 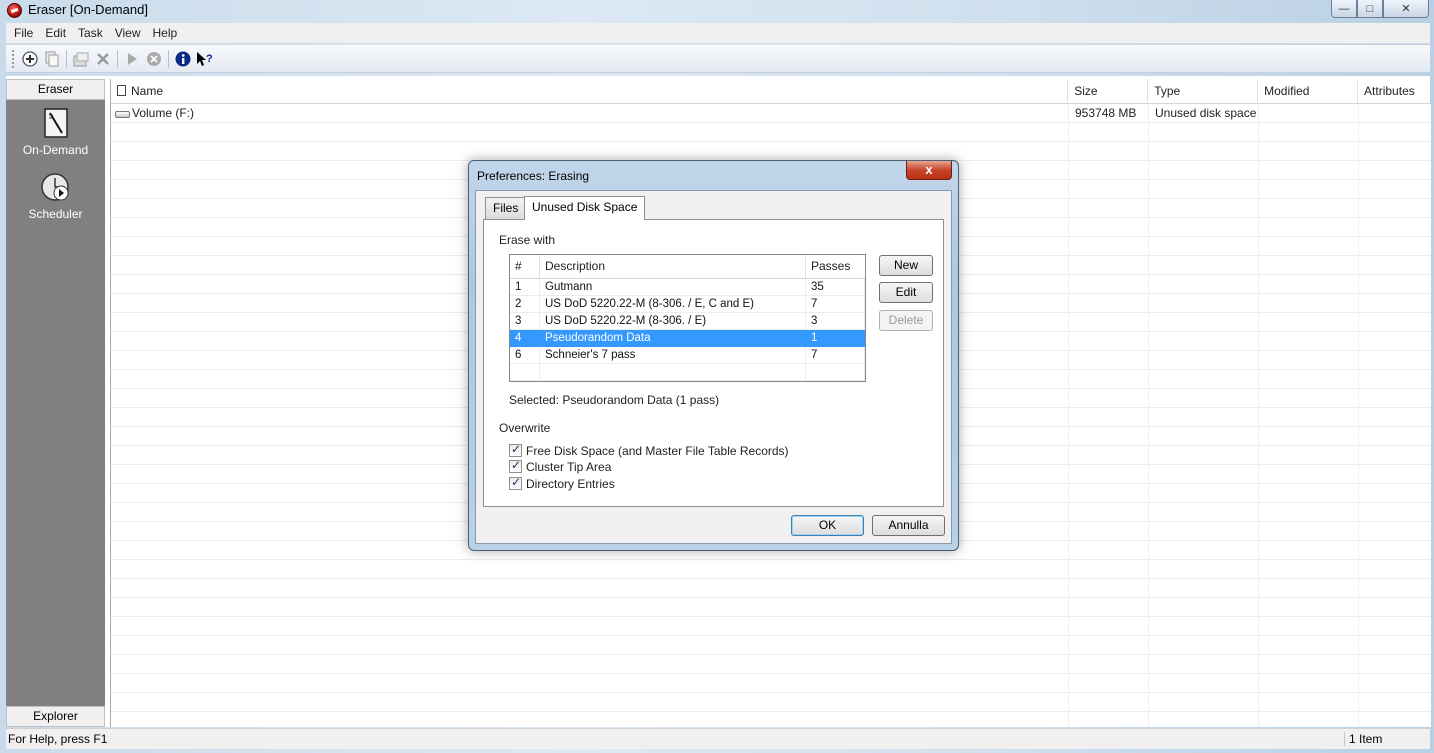 I want to click on minimize-button: —, so click(x=1344, y=9).